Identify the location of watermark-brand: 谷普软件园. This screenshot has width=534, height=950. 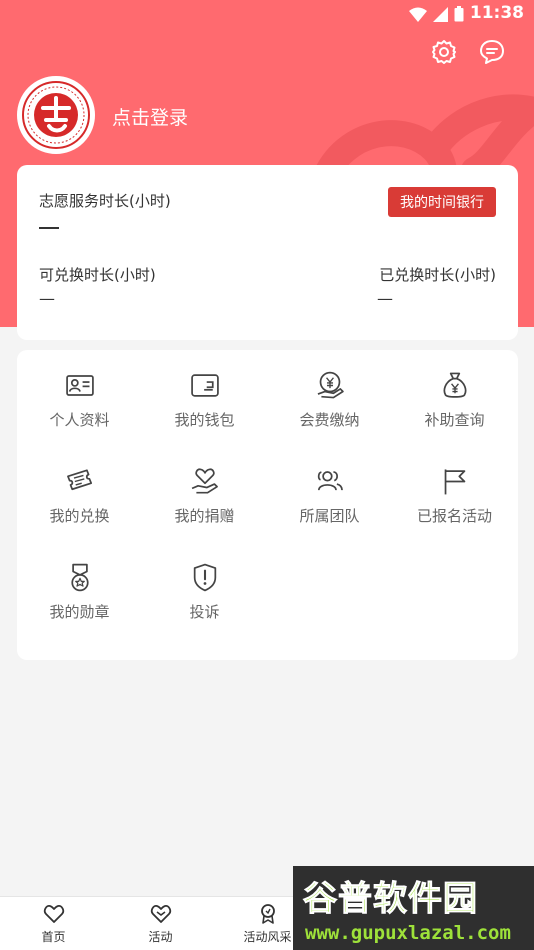
(390, 899).